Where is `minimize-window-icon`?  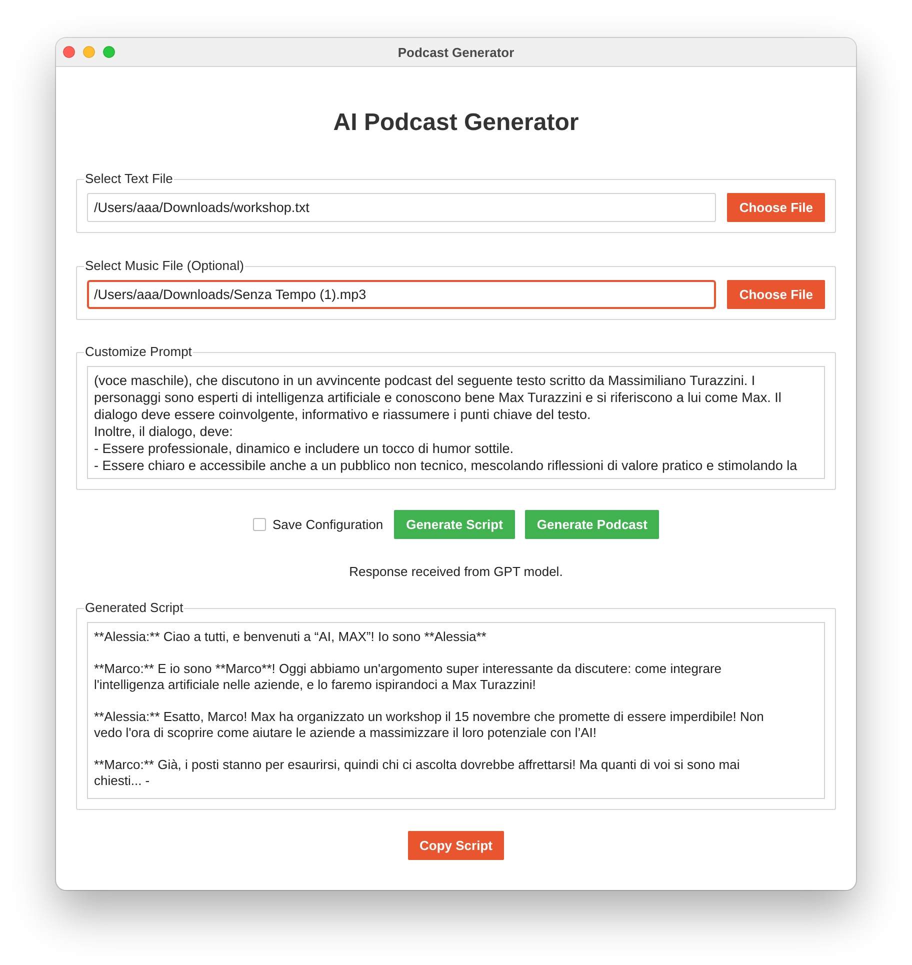
minimize-window-icon is located at coordinates (89, 52).